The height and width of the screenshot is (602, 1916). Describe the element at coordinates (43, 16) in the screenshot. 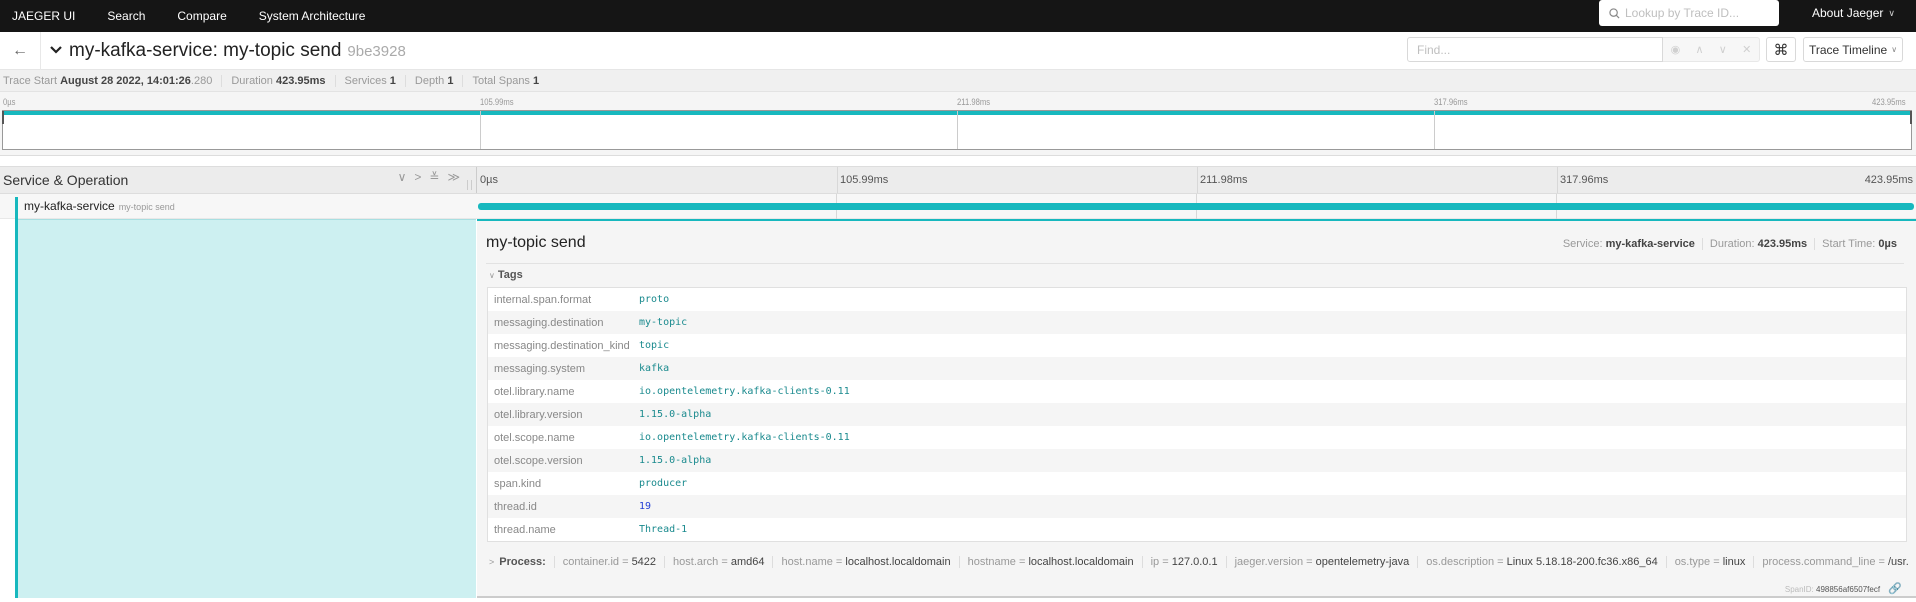

I see `brand-link: JAEGER UI` at that location.